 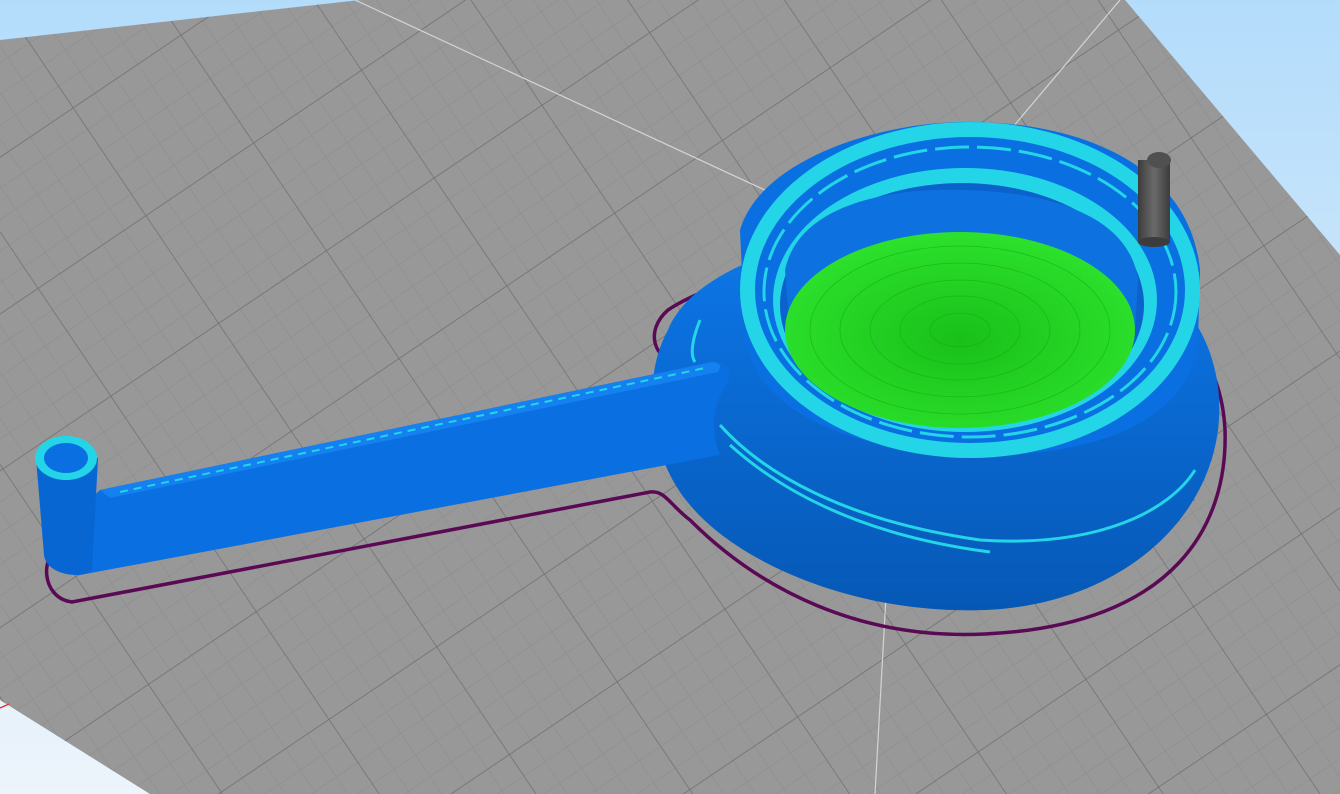 What do you see at coordinates (1154, 199) in the screenshot?
I see `tool-pin-icon` at bounding box center [1154, 199].